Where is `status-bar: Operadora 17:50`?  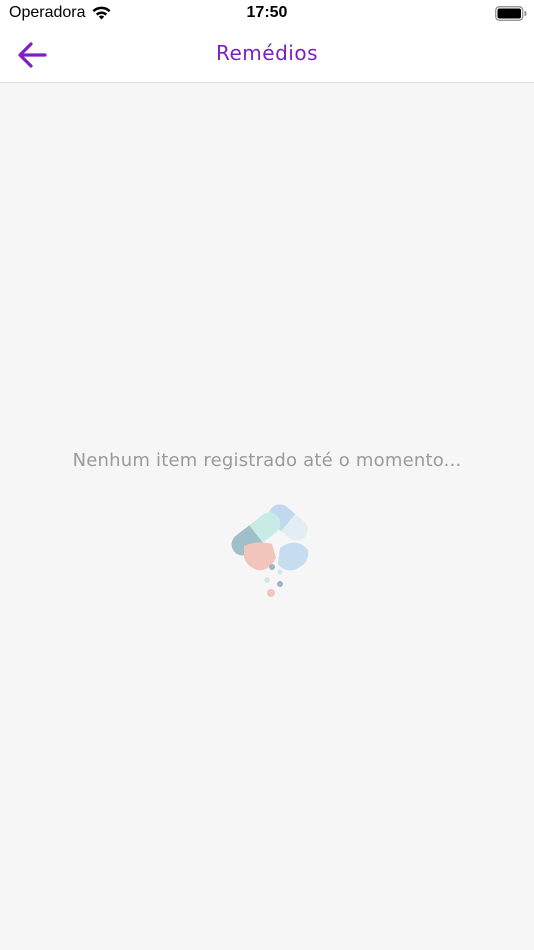
status-bar: Operadora 17:50 is located at coordinates (267, 14).